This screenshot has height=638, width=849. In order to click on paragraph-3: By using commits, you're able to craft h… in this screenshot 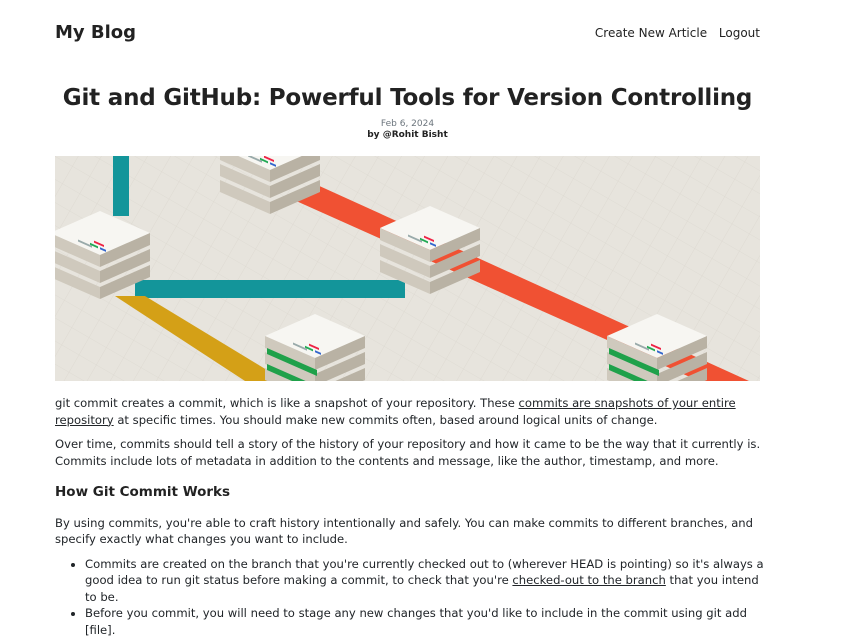, I will do `click(410, 531)`.